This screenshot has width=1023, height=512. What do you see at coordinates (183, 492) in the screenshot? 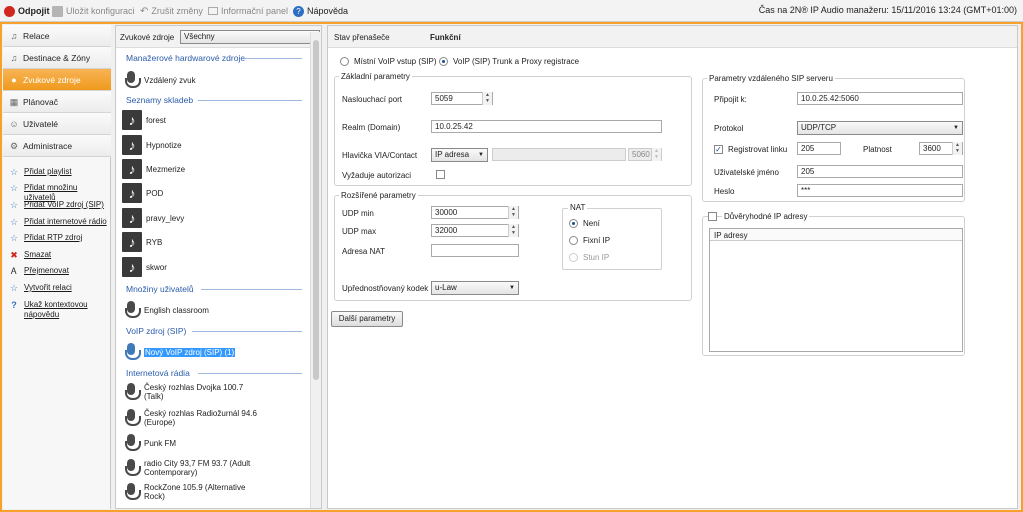
I see `list-item: RockZone 105.9 (Alternative Rock)` at bounding box center [183, 492].